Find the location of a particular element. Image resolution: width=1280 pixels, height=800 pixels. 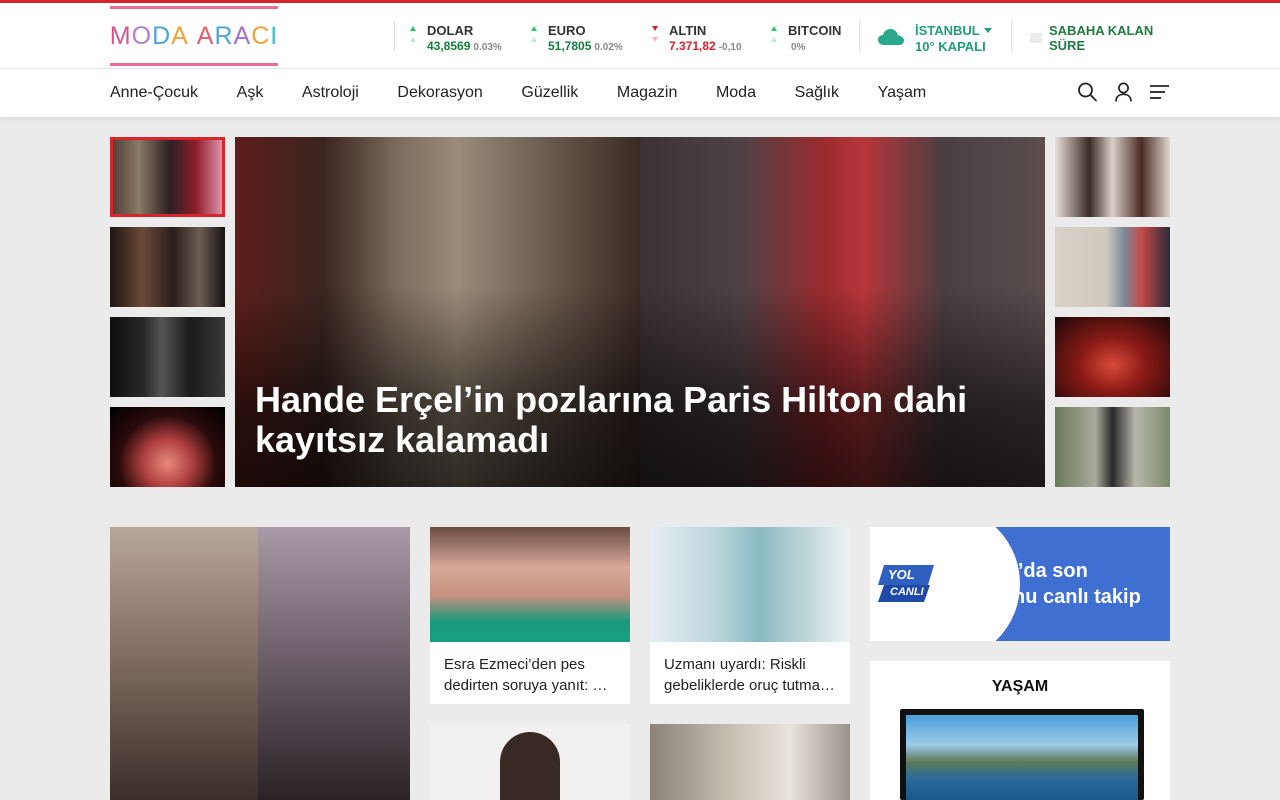

site-logo: MODA ARACI is located at coordinates (194, 36).